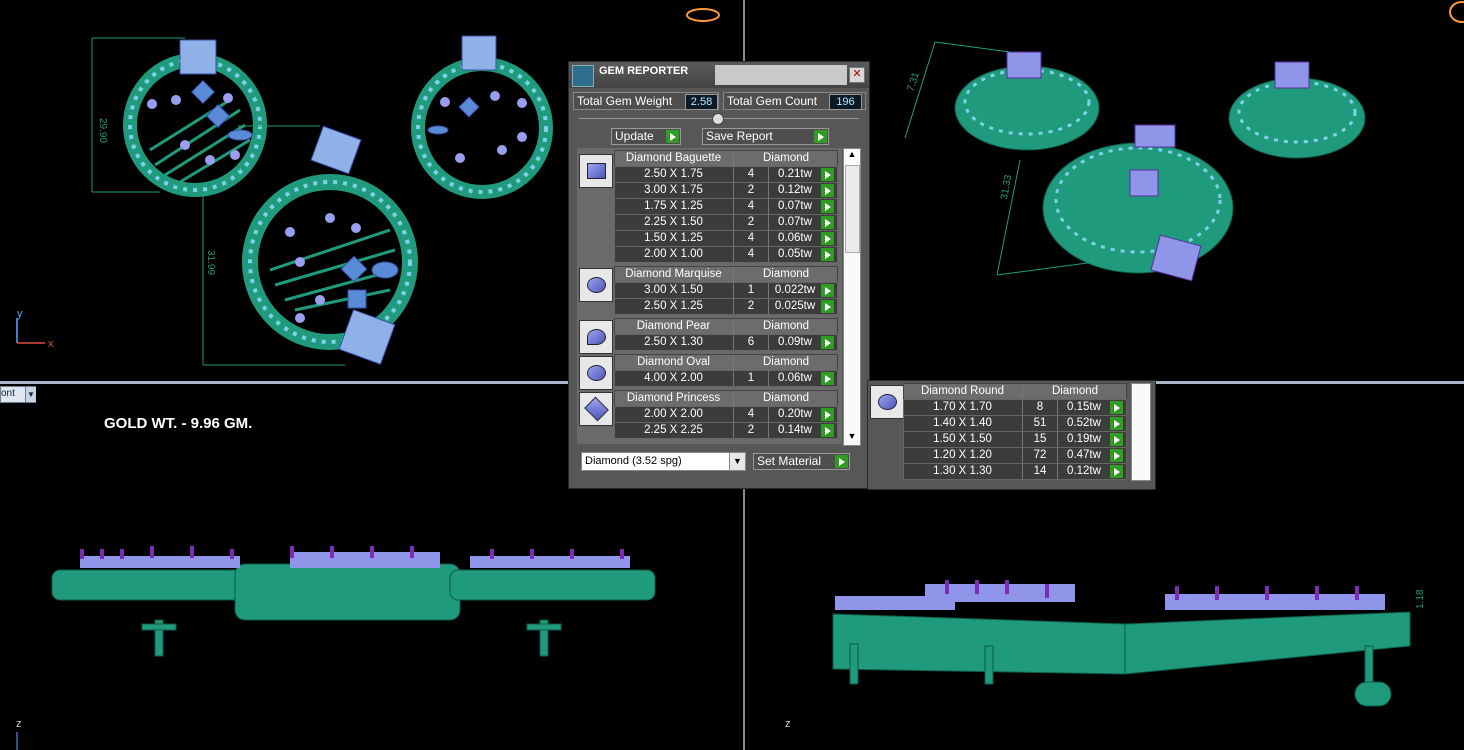 Image resolution: width=1464 pixels, height=750 pixels. What do you see at coordinates (726, 414) in the screenshot?
I see `gem-row: 2.00 X 2.00 4 0.20tw` at bounding box center [726, 414].